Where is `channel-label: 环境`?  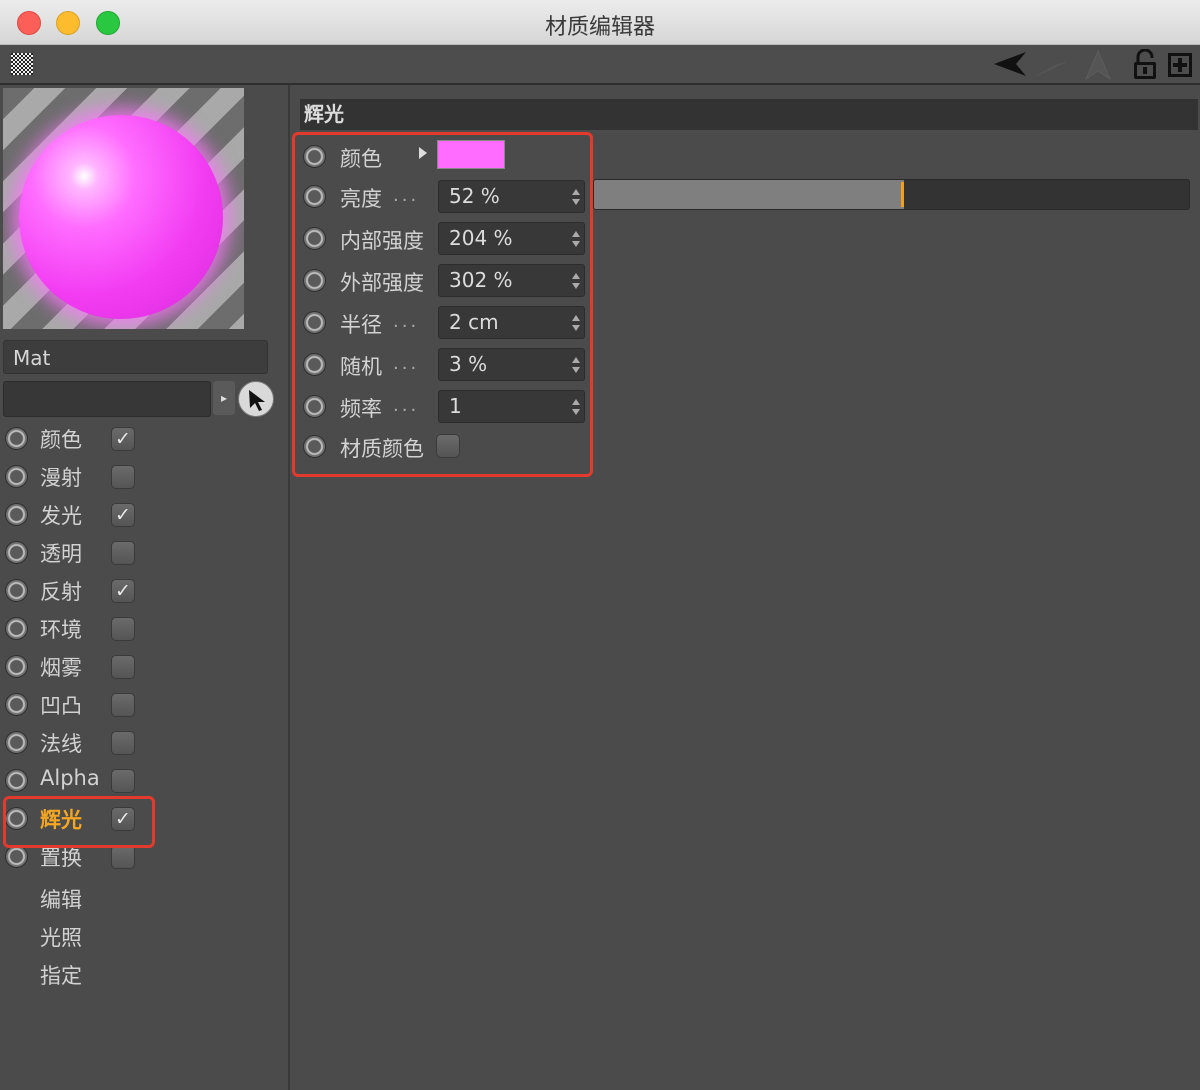
channel-label: 环境 is located at coordinates (61, 629).